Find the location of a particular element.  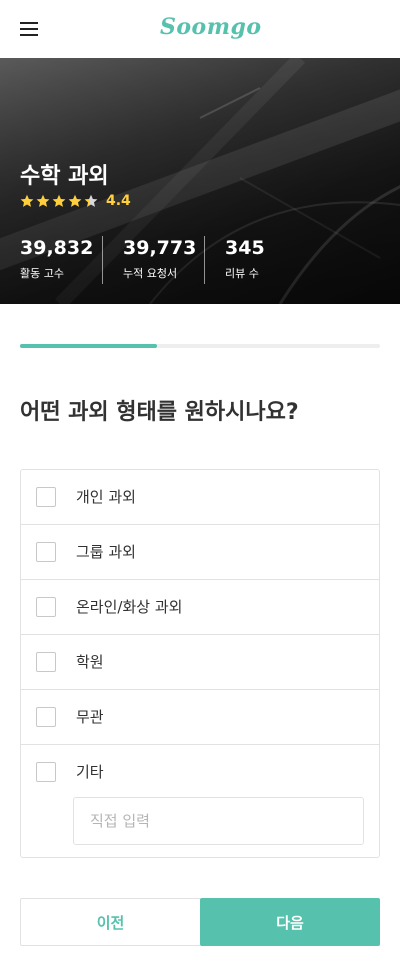

rating-value: 4.4 is located at coordinates (118, 201).